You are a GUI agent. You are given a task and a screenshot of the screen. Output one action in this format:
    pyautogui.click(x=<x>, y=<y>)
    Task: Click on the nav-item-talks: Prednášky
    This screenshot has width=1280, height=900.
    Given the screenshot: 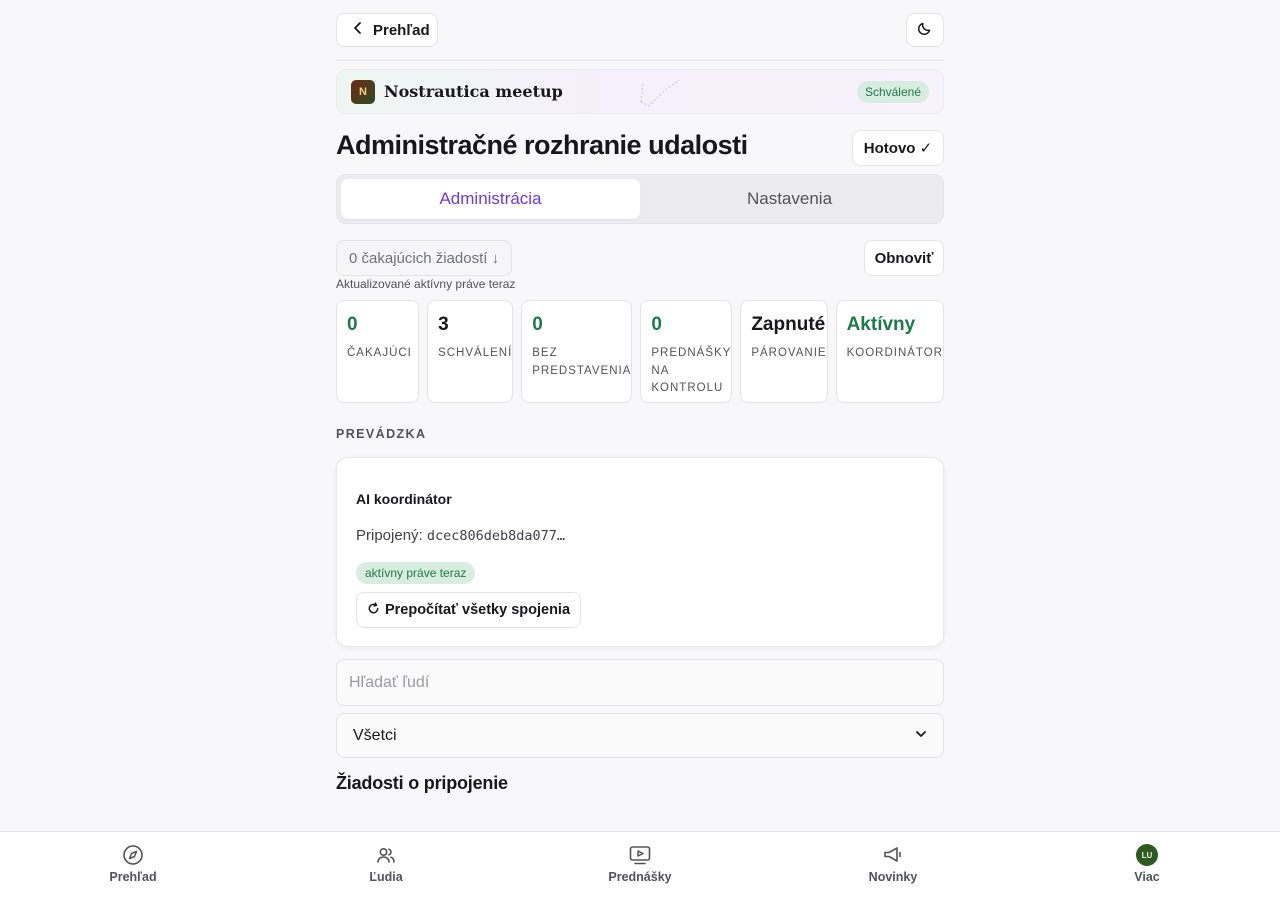 What is the action you would take?
    pyautogui.click(x=640, y=864)
    